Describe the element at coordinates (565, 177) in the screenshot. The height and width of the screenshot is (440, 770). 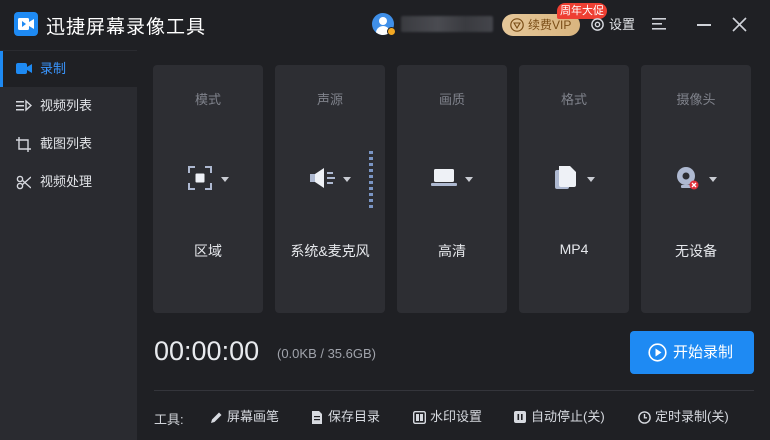
I see `file-icon` at that location.